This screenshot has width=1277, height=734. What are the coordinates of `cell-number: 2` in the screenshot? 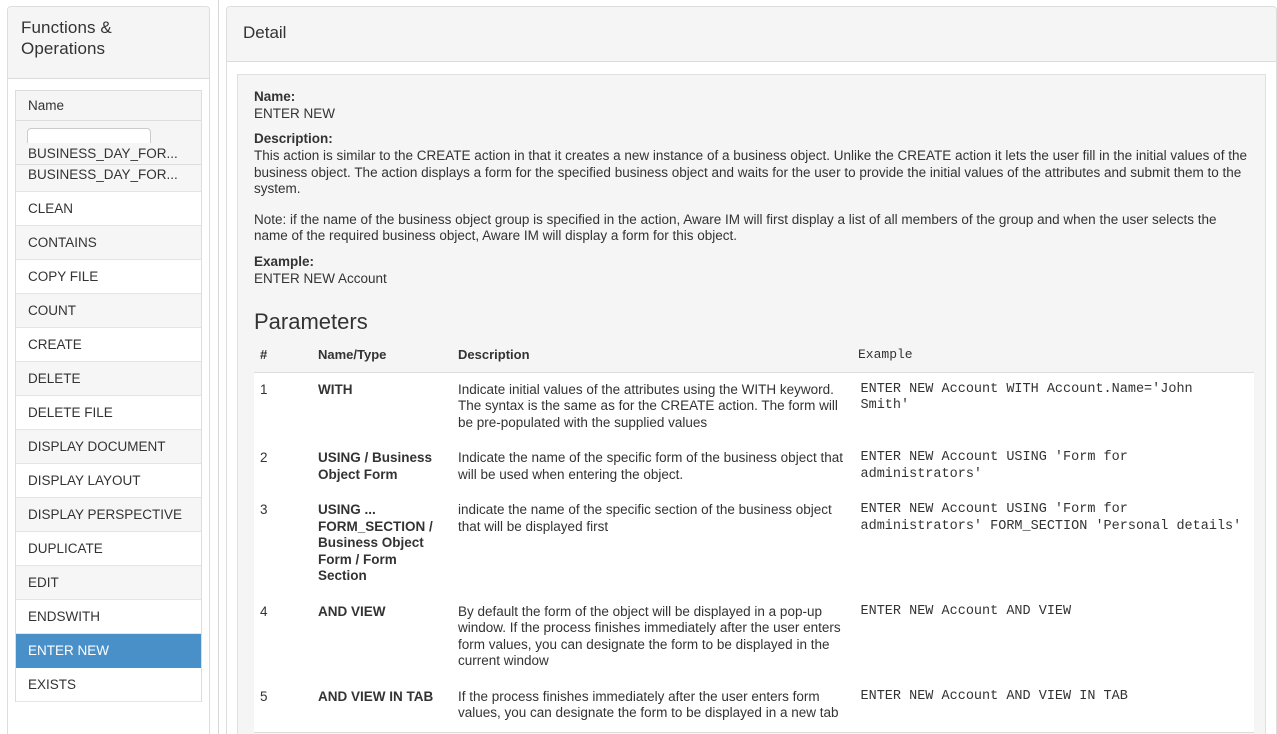 It's located at (283, 467).